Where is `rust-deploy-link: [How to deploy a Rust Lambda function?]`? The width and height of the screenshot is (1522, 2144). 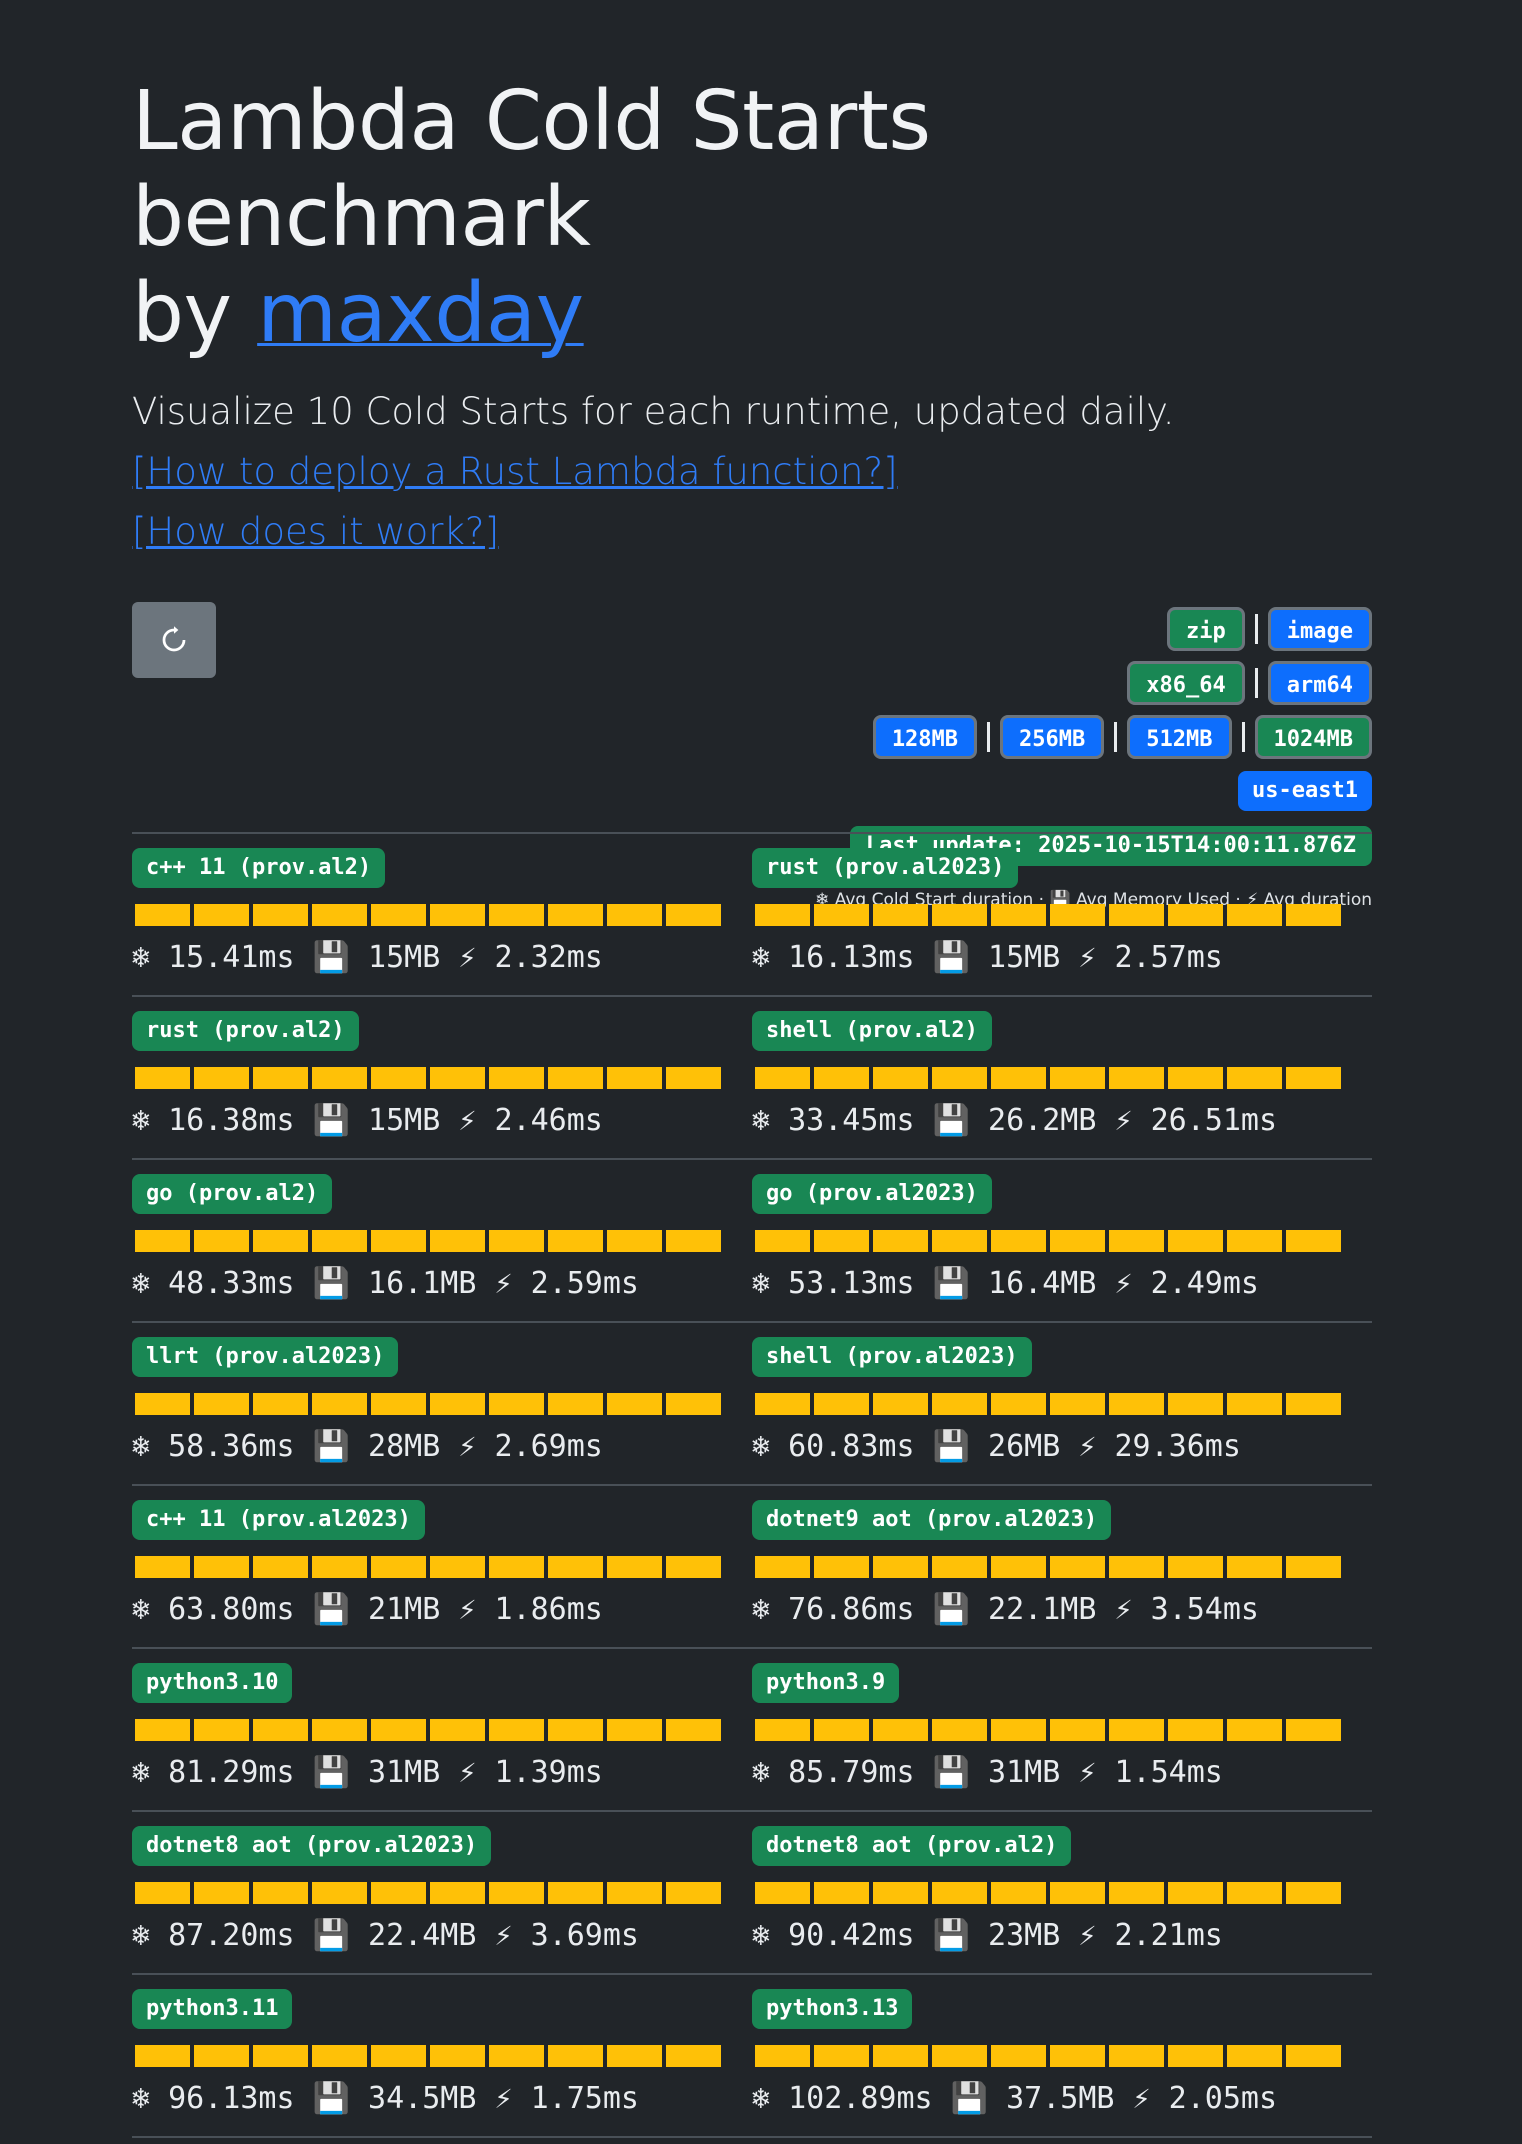
rust-deploy-link: [How to deploy a Rust Lambda function?] is located at coordinates (752, 472).